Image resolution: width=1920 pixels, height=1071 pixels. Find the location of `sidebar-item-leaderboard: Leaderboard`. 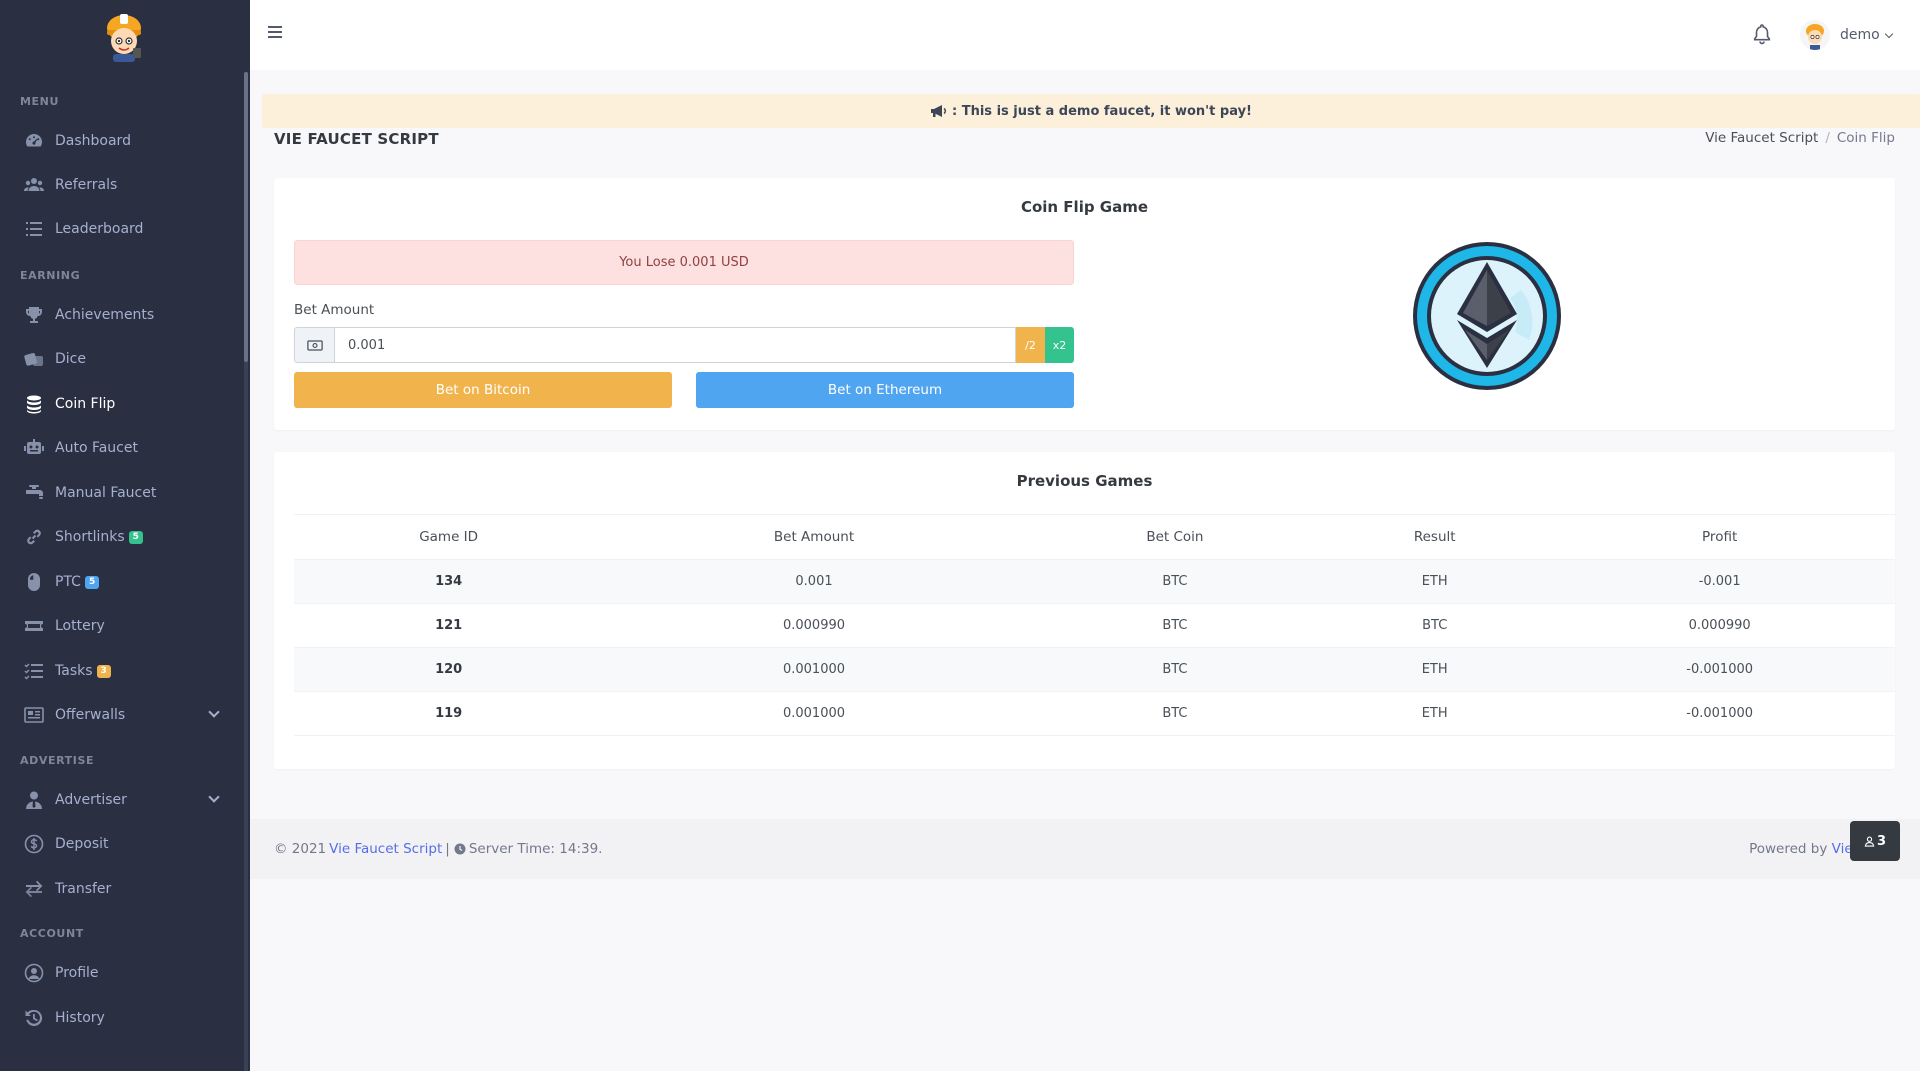

sidebar-item-leaderboard: Leaderboard is located at coordinates (122, 229).